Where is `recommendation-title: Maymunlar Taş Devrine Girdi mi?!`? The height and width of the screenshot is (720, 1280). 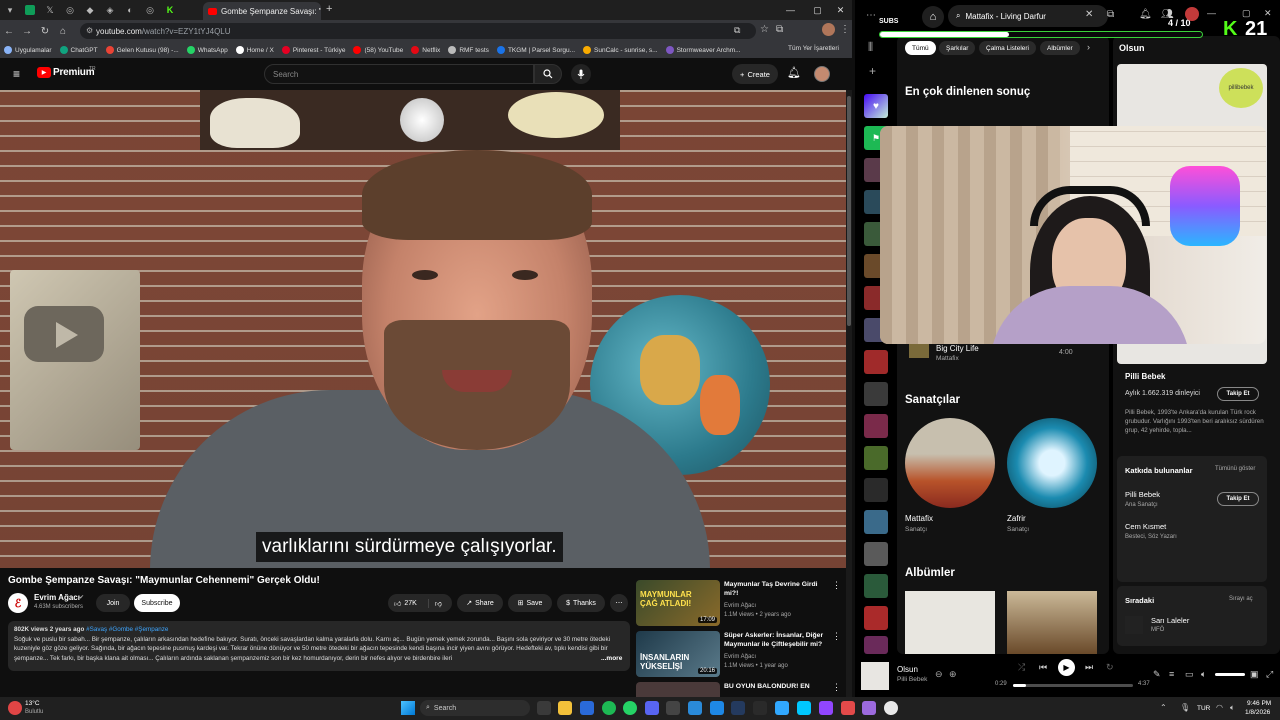
recommendation-title: Maymunlar Taş Devrine Girdi mi?! is located at coordinates (778, 589).